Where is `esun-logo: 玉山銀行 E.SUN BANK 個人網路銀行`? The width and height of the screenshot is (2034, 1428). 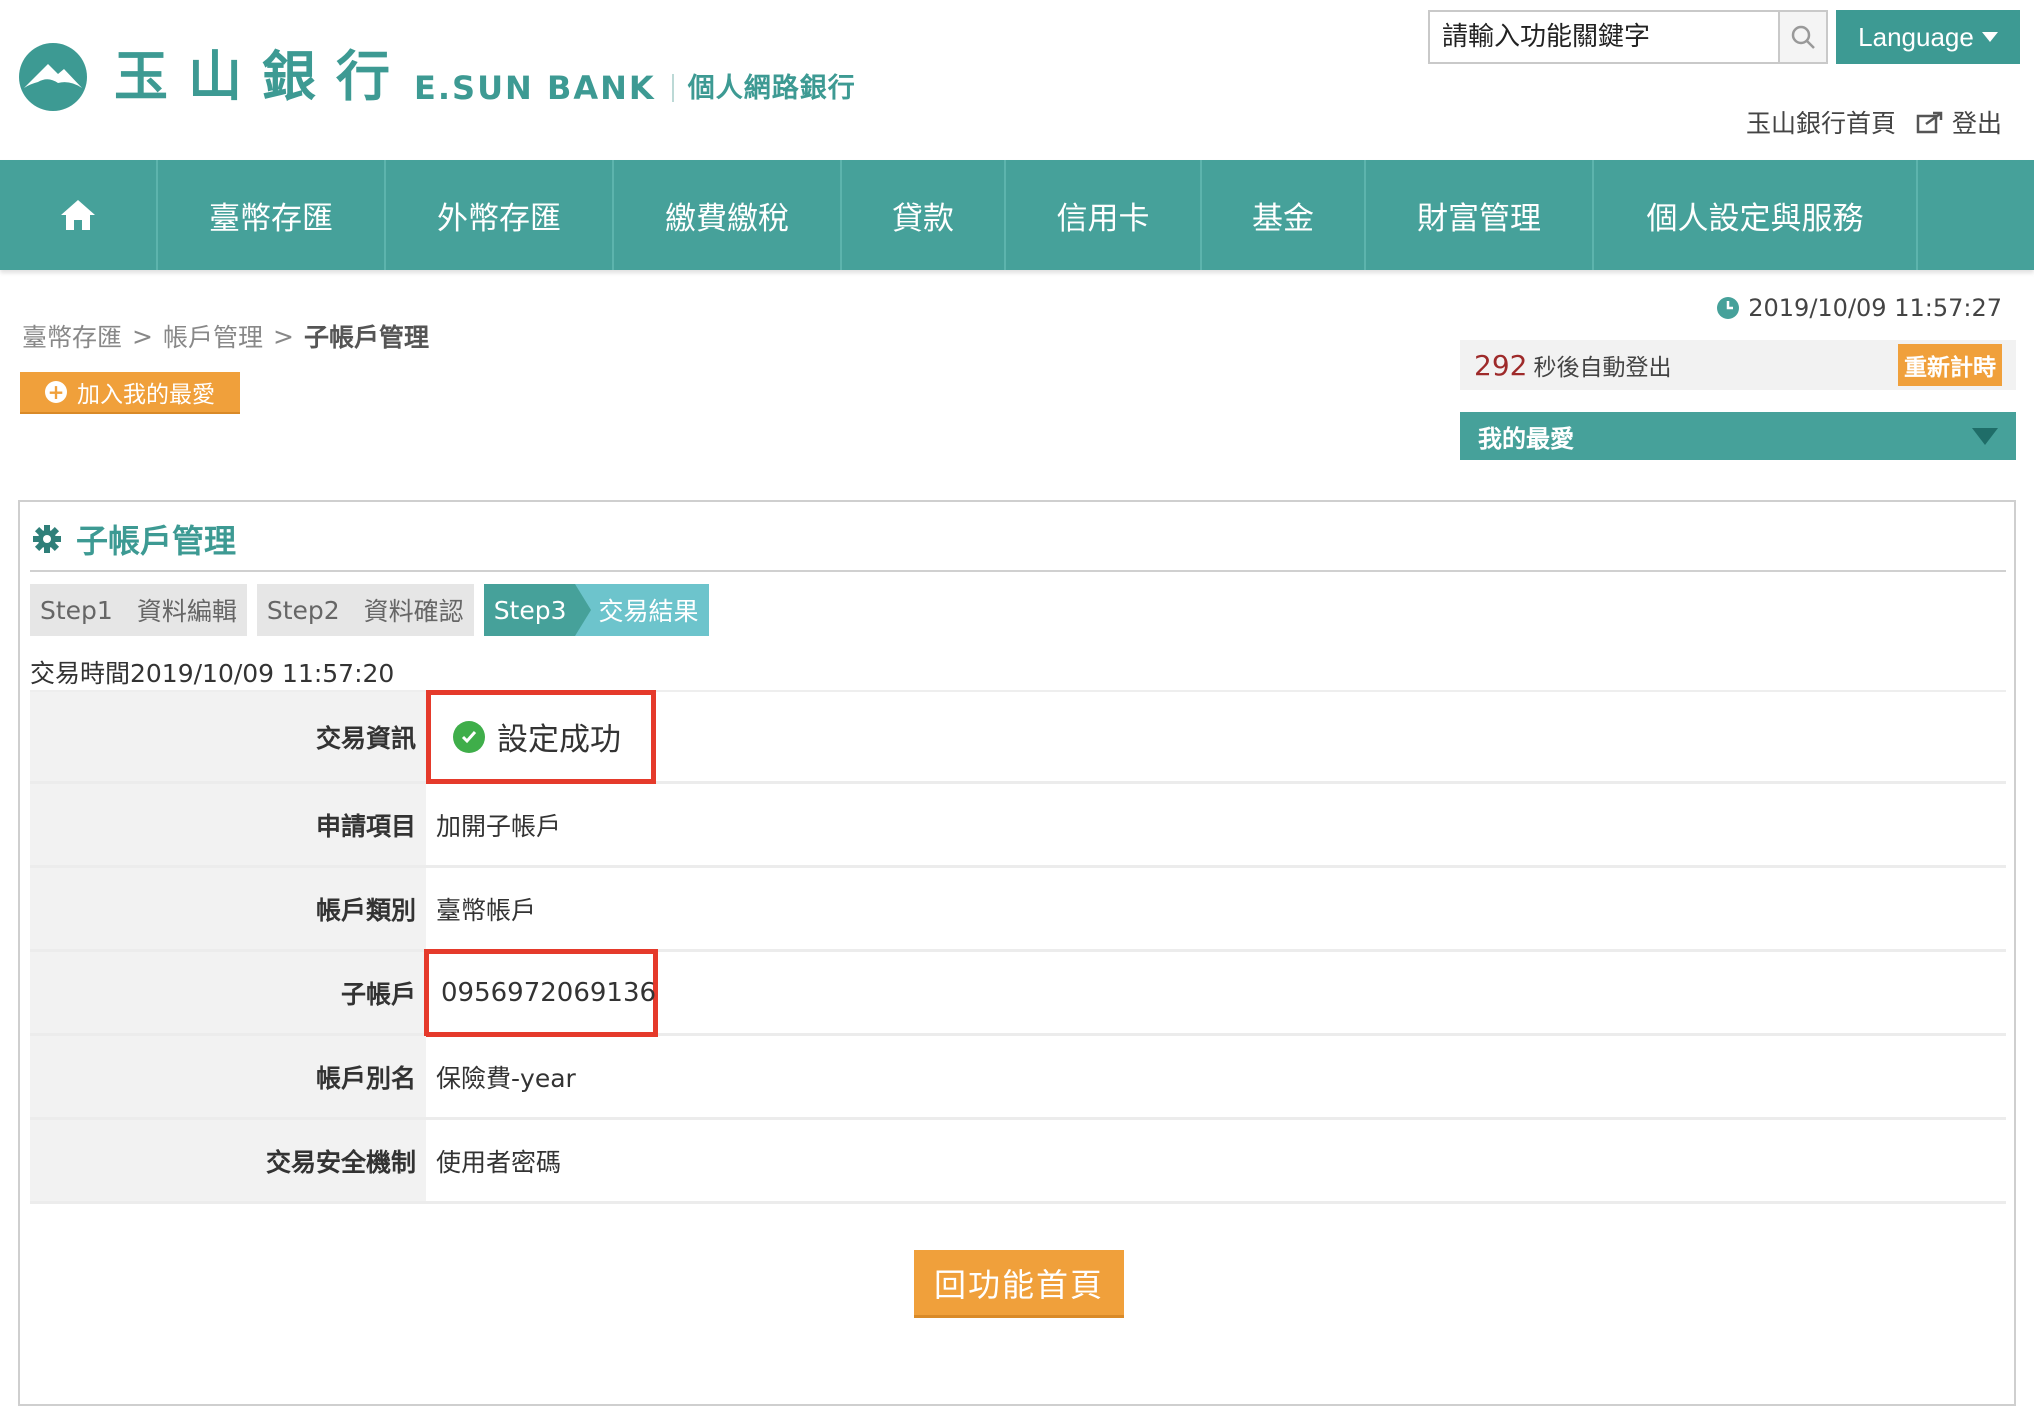
esun-logo: 玉山銀行 E.SUN BANK 個人網路銀行 is located at coordinates (437, 77).